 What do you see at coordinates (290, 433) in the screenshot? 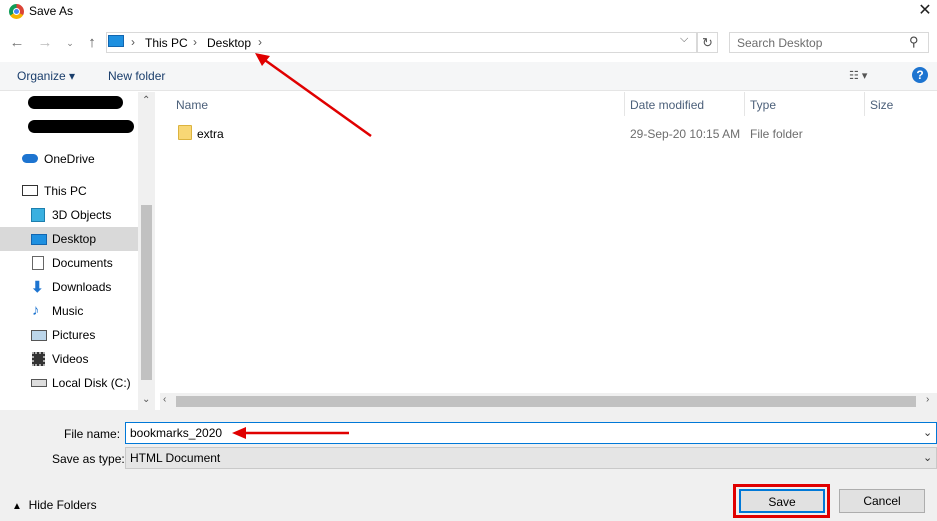
I see `annotation-arrow-filename` at bounding box center [290, 433].